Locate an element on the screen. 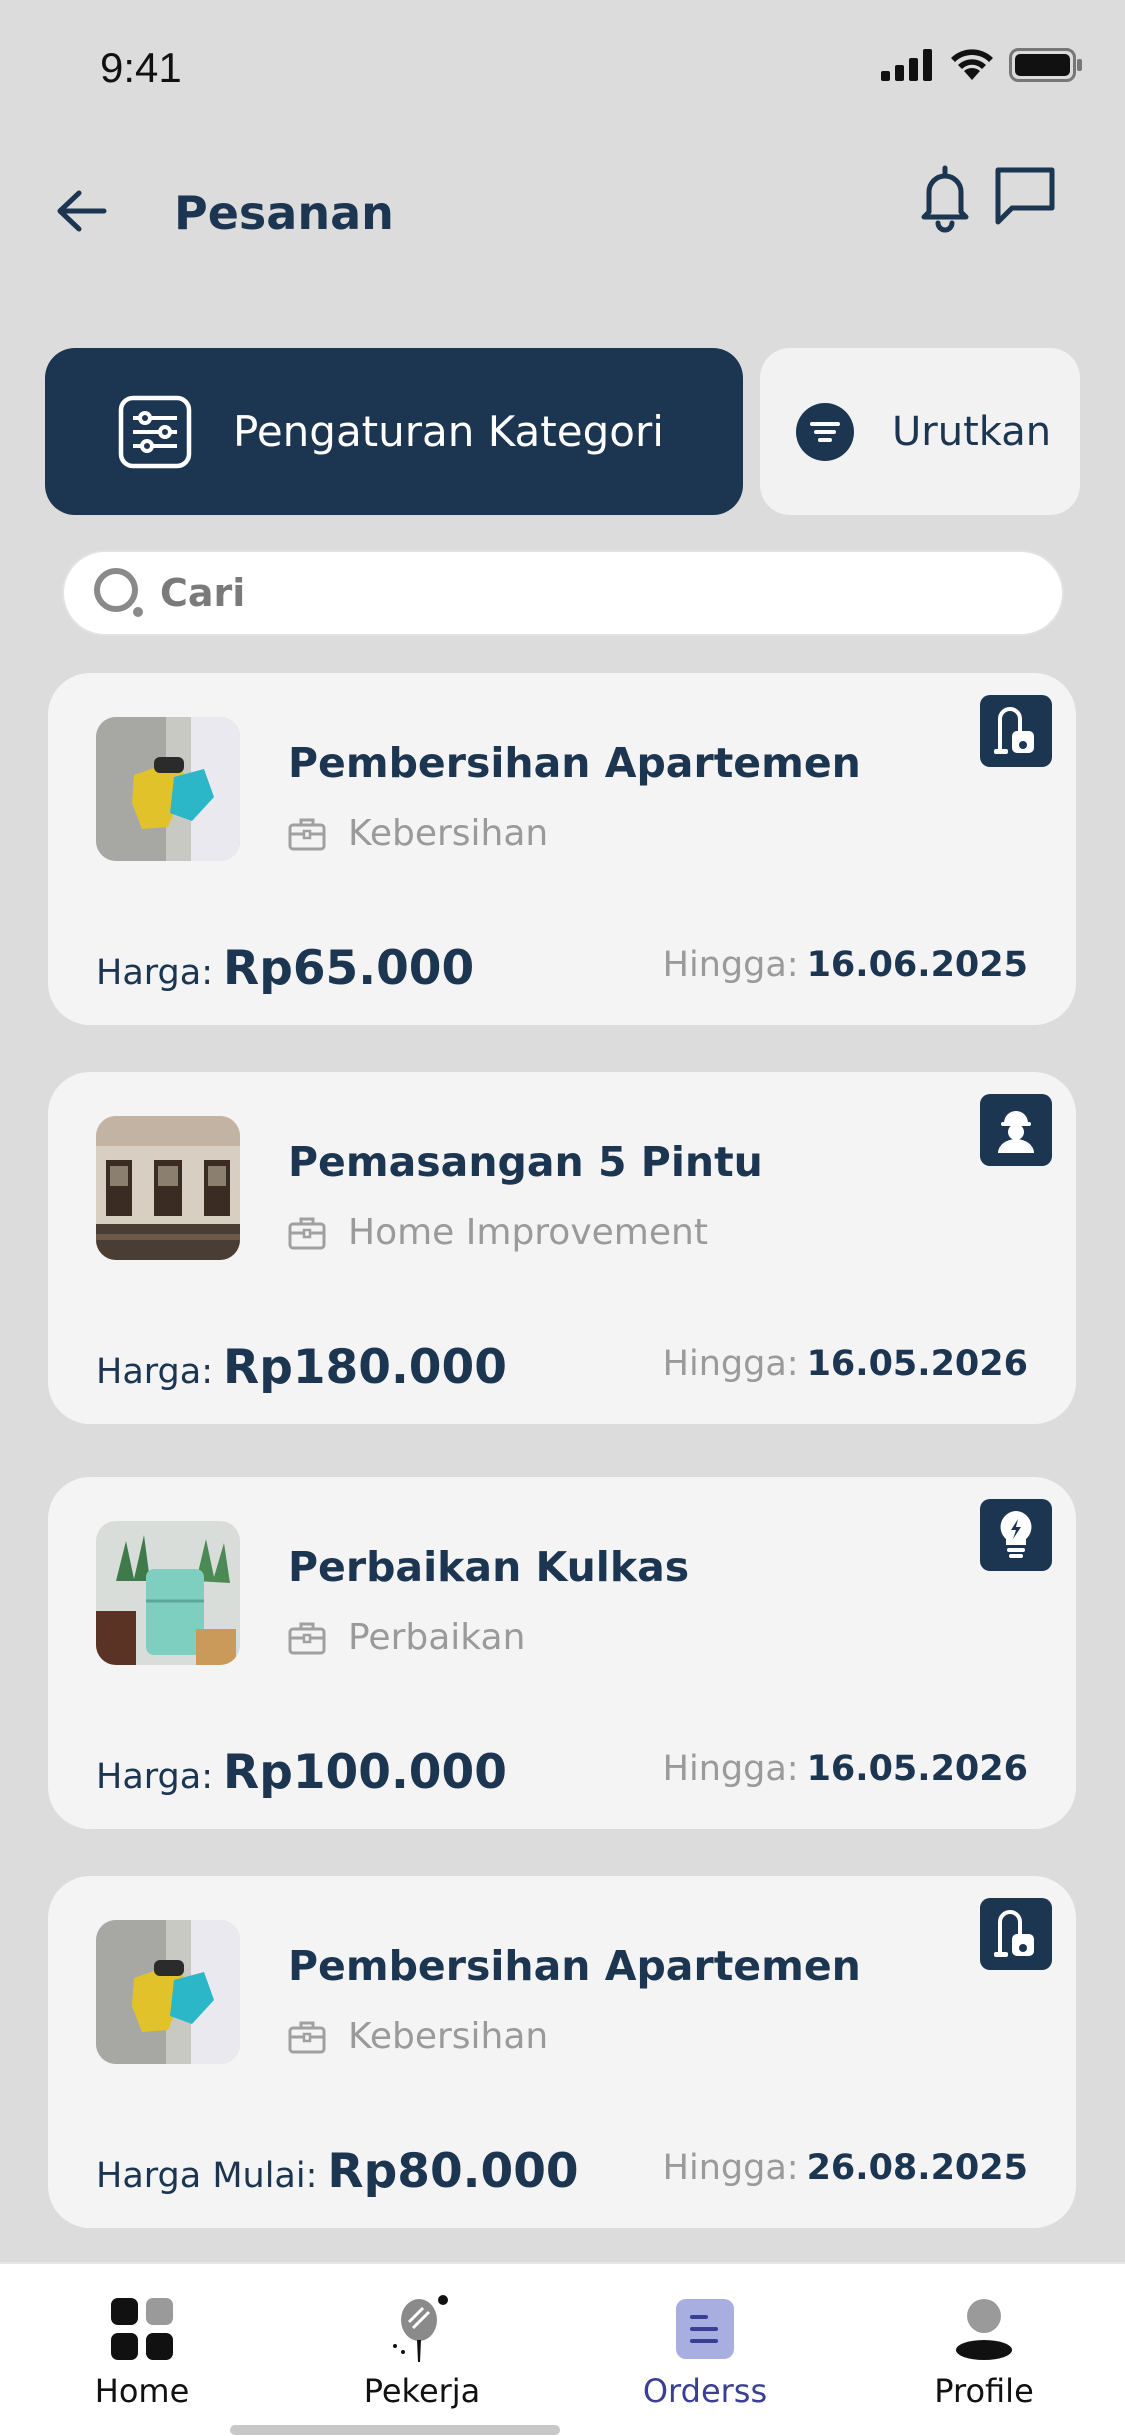 This screenshot has height=2436, width=1125. deadline-value: 26.08.2025 is located at coordinates (917, 2168).